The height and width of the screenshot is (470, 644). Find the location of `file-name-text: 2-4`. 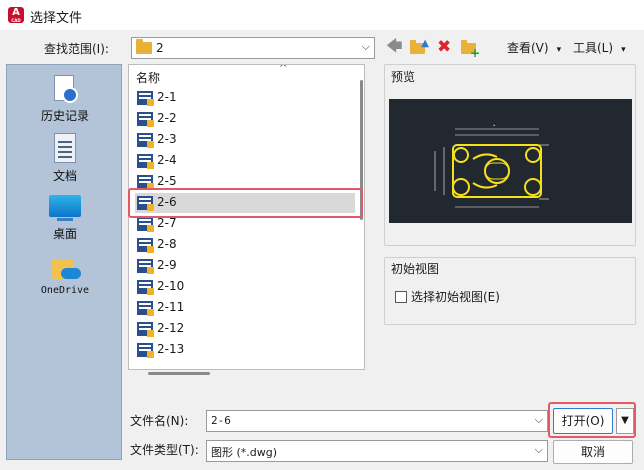

file-name-text: 2-4 is located at coordinates (167, 160).